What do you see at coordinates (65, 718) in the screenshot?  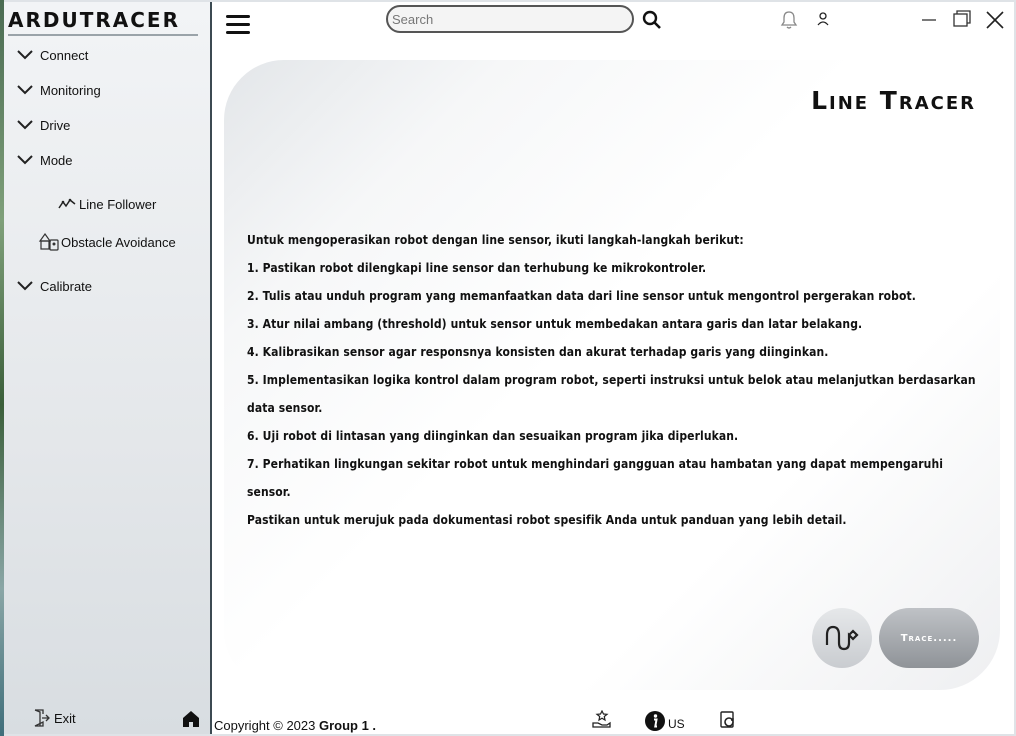 I see `exit-label: Exit` at bounding box center [65, 718].